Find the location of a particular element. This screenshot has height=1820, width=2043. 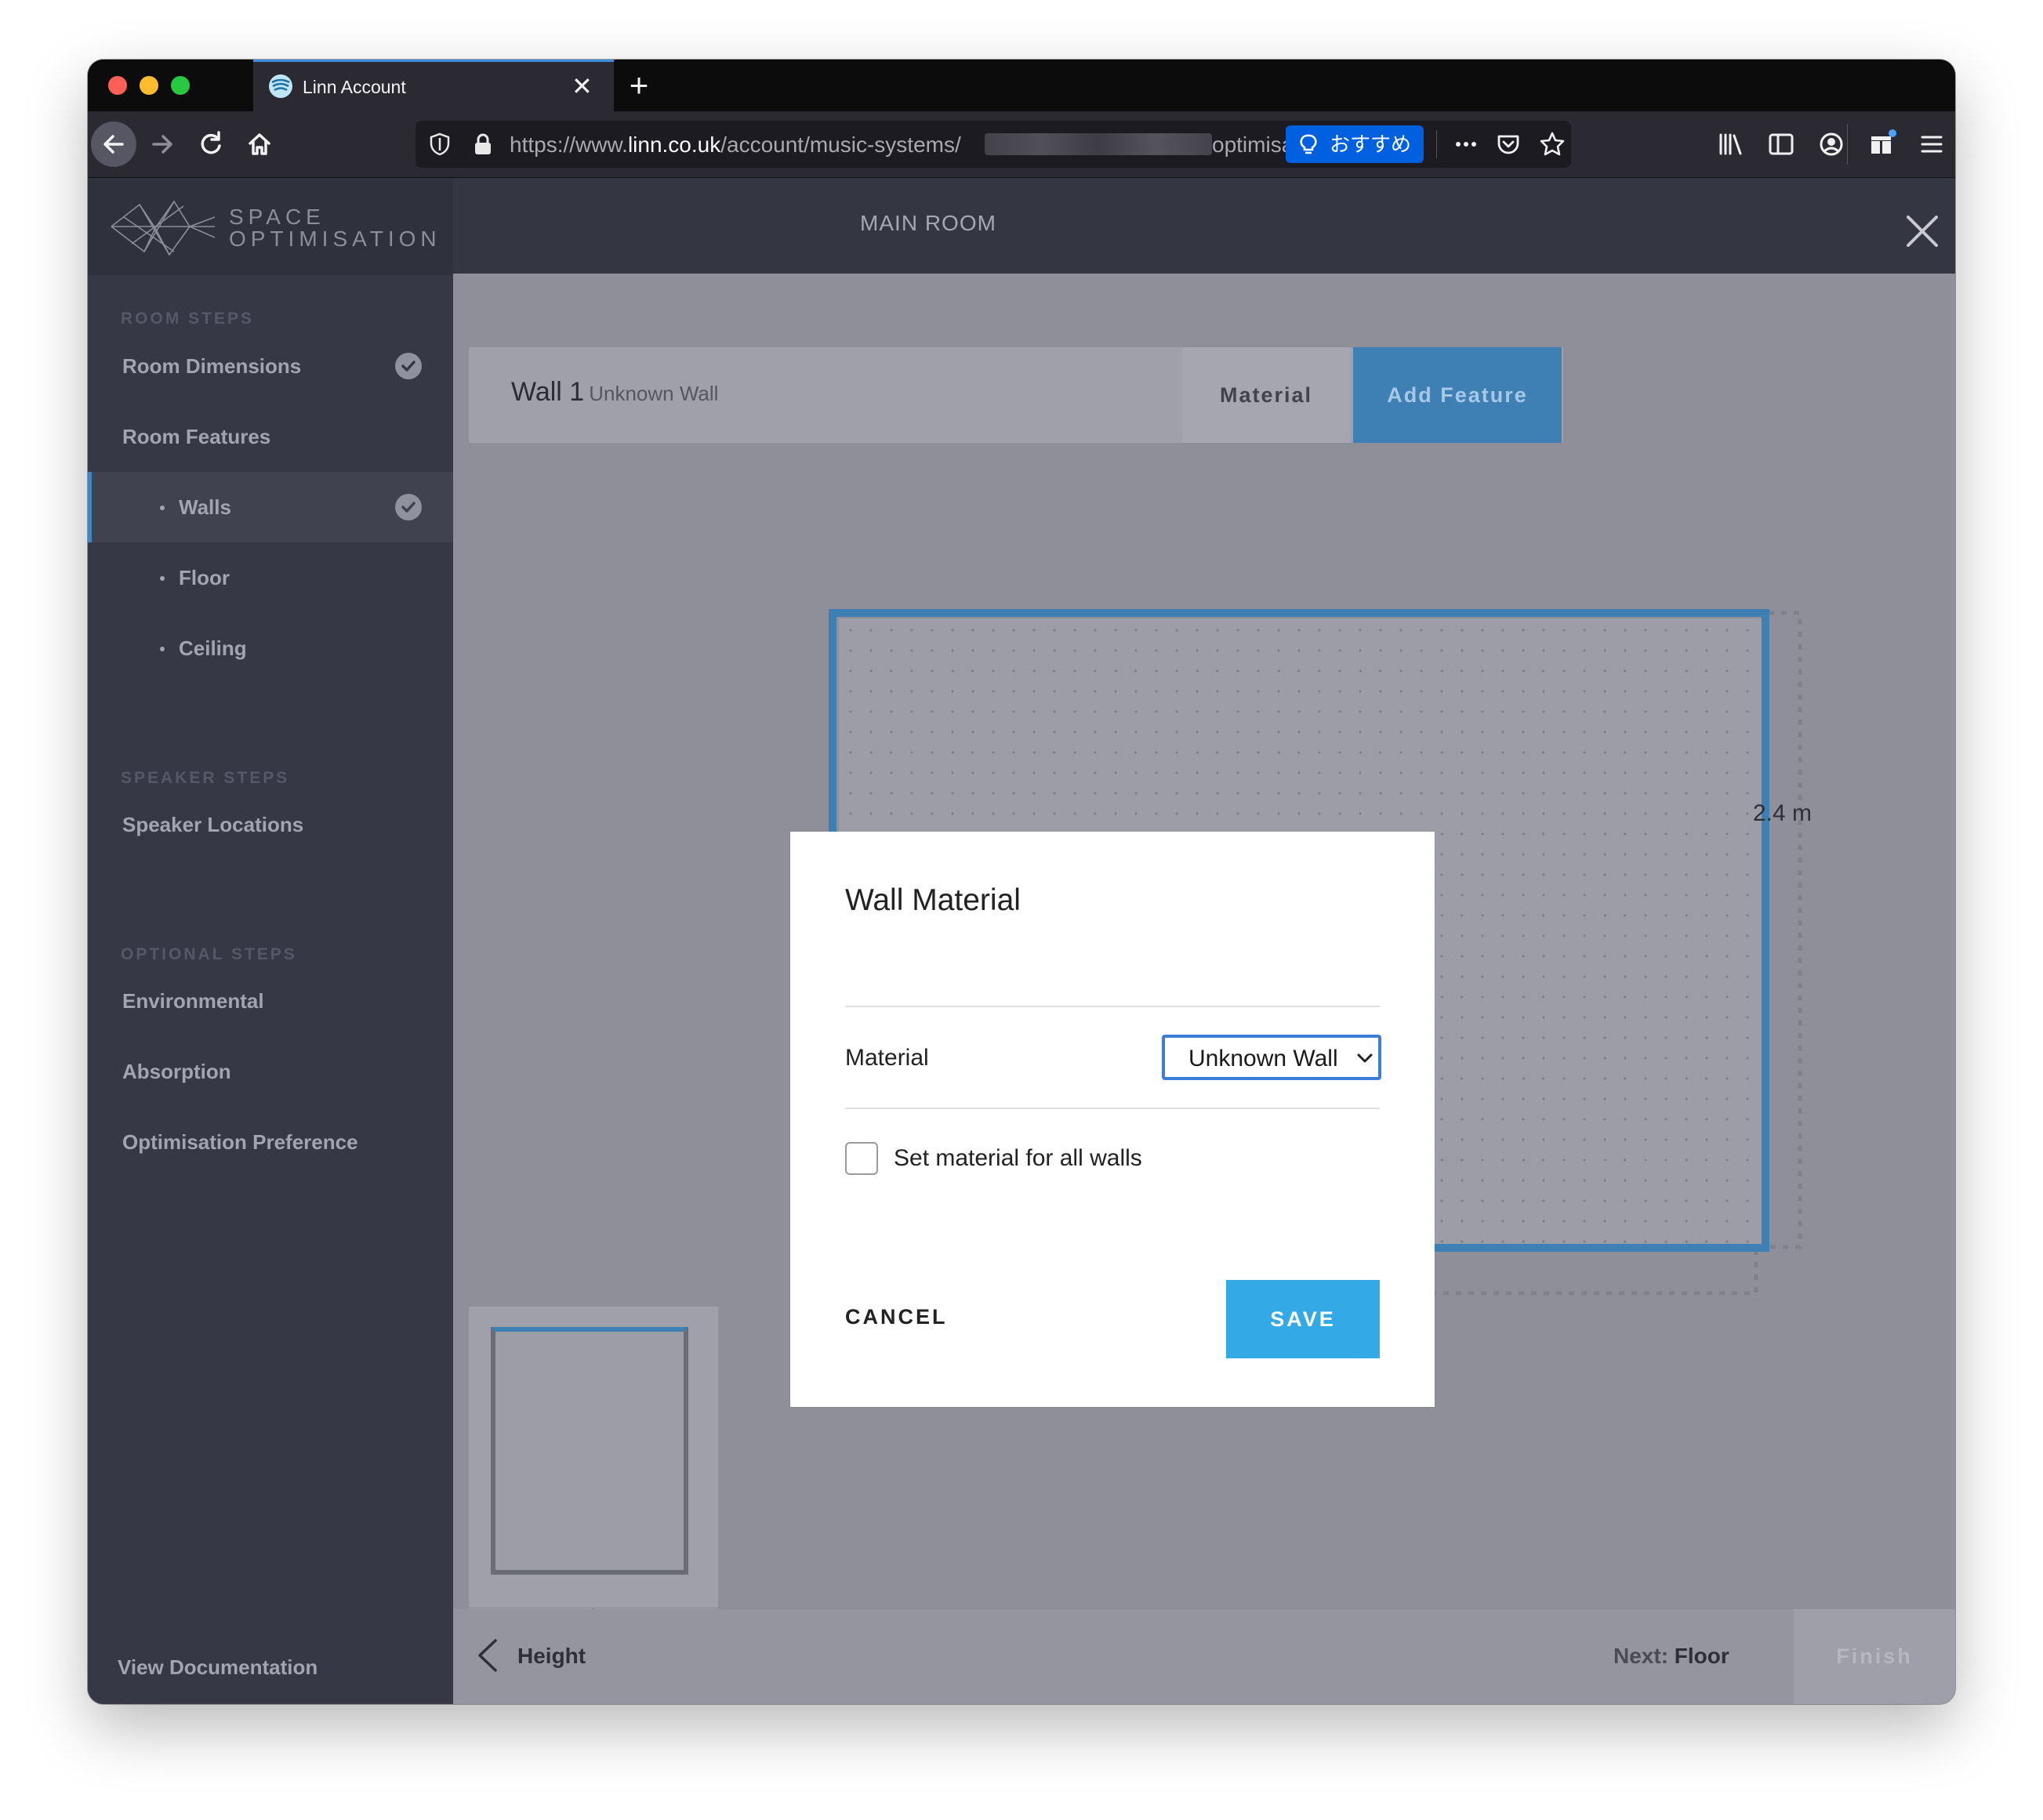

tracking-shield-icon is located at coordinates (440, 144).